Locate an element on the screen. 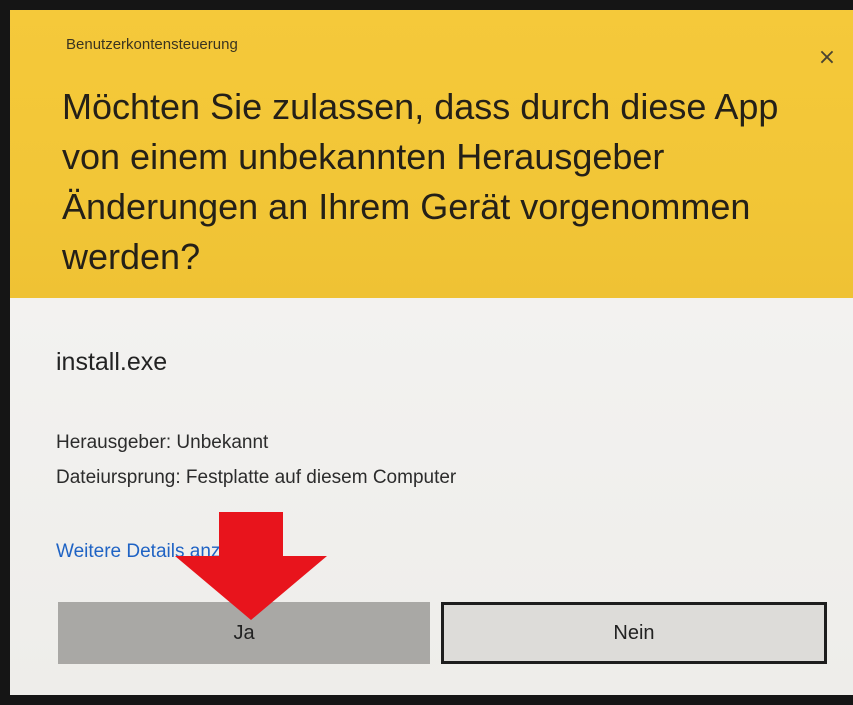 The image size is (853, 705). close-icon: × is located at coordinates (827, 58).